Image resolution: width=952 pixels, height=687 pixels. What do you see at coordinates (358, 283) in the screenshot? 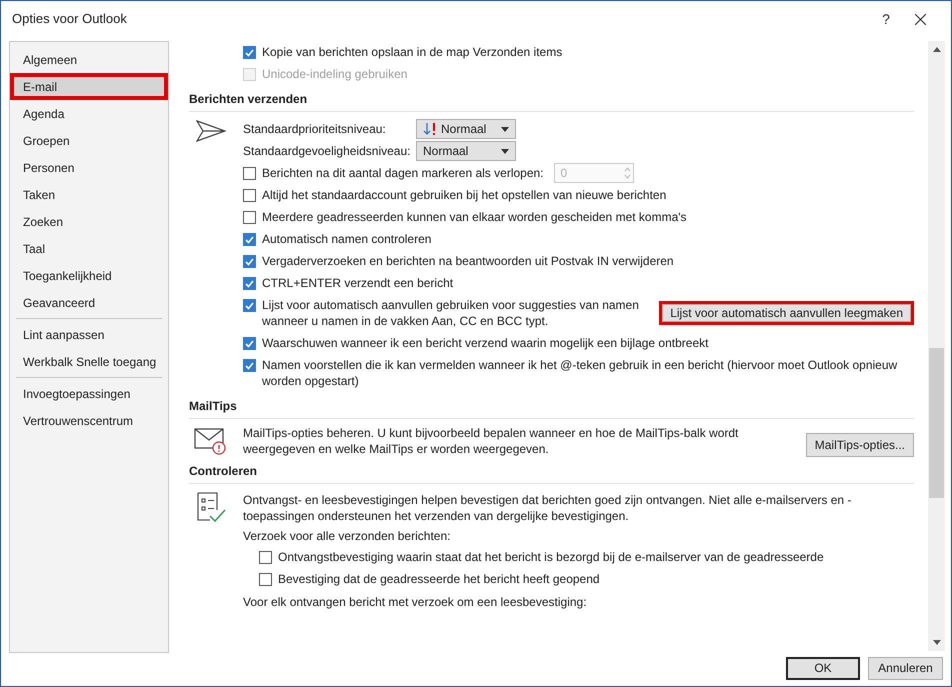
I see `checkbox-label: CTRL+ENTER verzendt een bericht` at bounding box center [358, 283].